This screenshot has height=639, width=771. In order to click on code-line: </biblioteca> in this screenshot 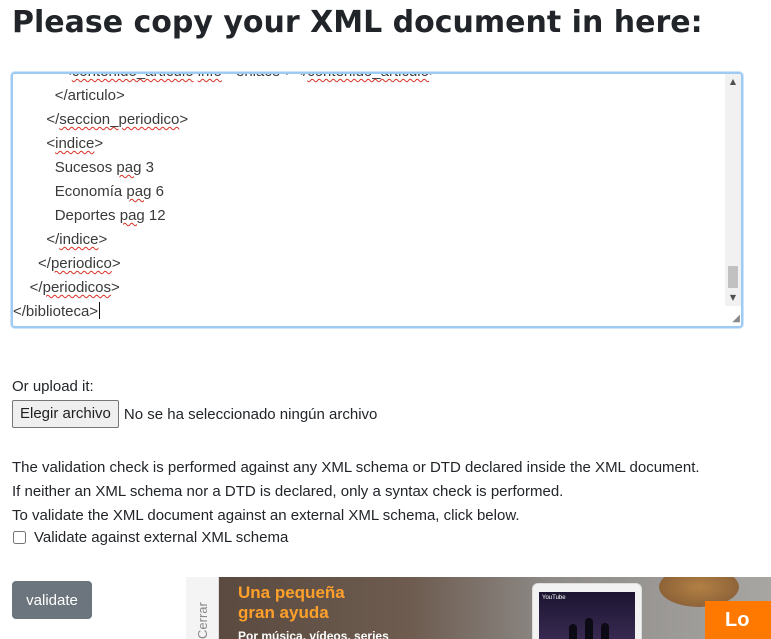, I will do `click(368, 312)`.